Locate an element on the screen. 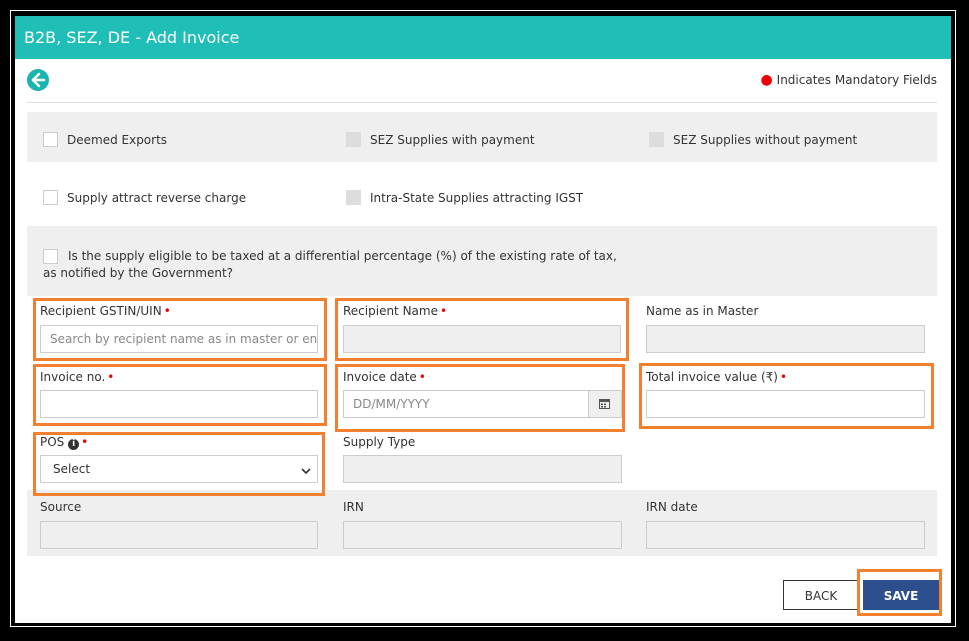 The image size is (969, 641). irn-date-input is located at coordinates (785, 535).